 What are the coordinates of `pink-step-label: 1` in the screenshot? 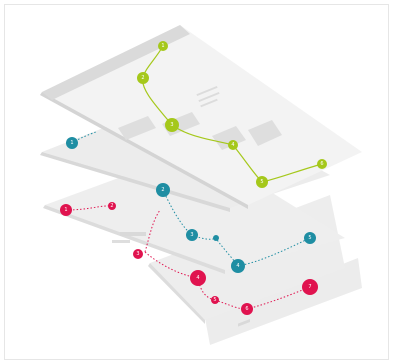 It's located at (65, 210).